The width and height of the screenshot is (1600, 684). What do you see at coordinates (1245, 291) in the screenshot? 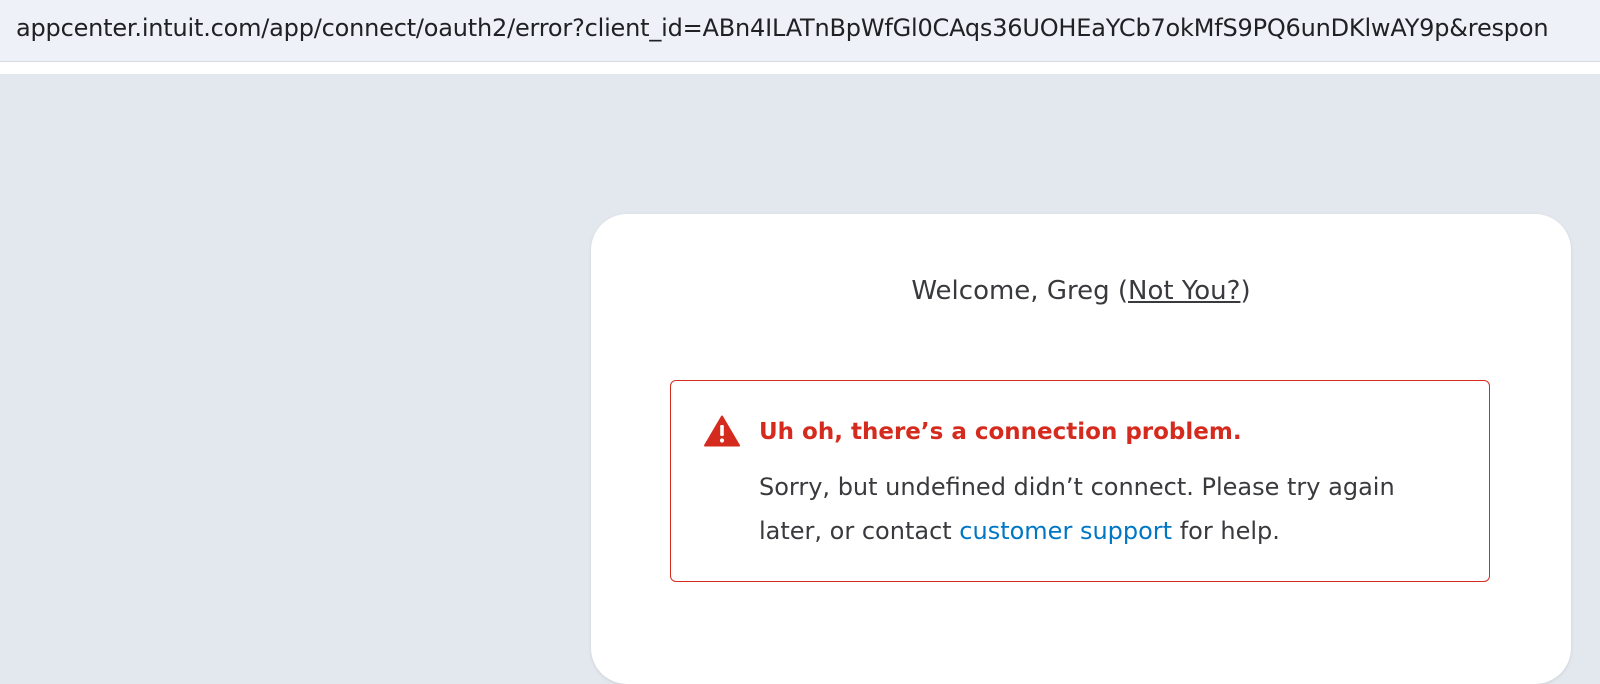
I see `welcome-suffix: )` at bounding box center [1245, 291].